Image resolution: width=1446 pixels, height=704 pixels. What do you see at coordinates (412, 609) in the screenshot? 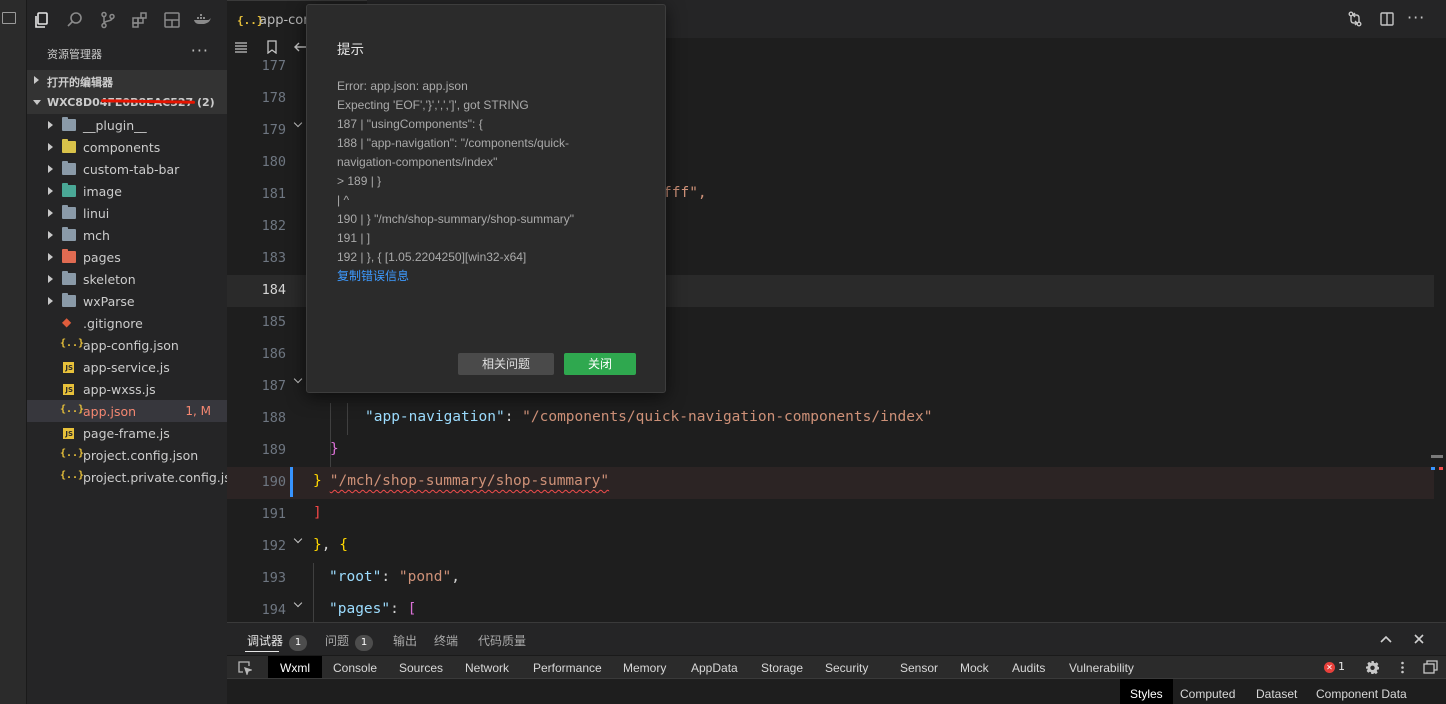
I see `code-token: [` at bounding box center [412, 609].